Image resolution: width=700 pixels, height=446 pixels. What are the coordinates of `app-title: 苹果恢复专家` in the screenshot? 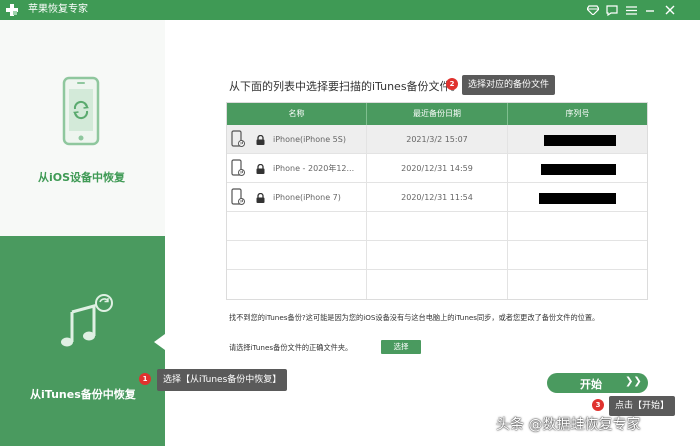 It's located at (58, 9).